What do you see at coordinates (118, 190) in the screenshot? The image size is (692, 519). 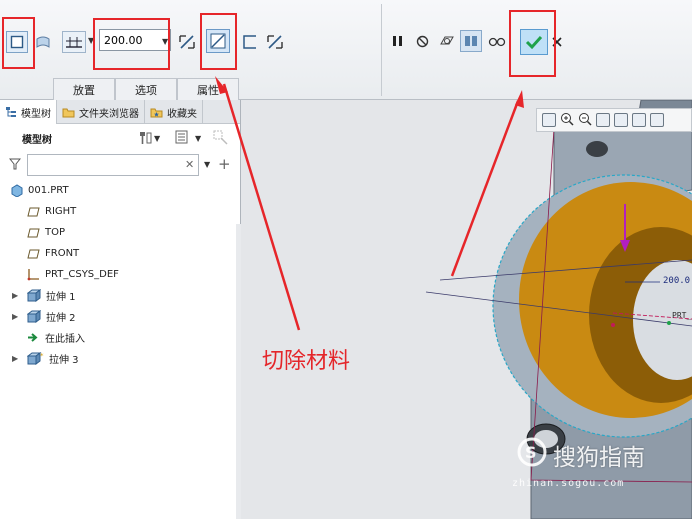 I see `tree-item-part: 001.PRT` at bounding box center [118, 190].